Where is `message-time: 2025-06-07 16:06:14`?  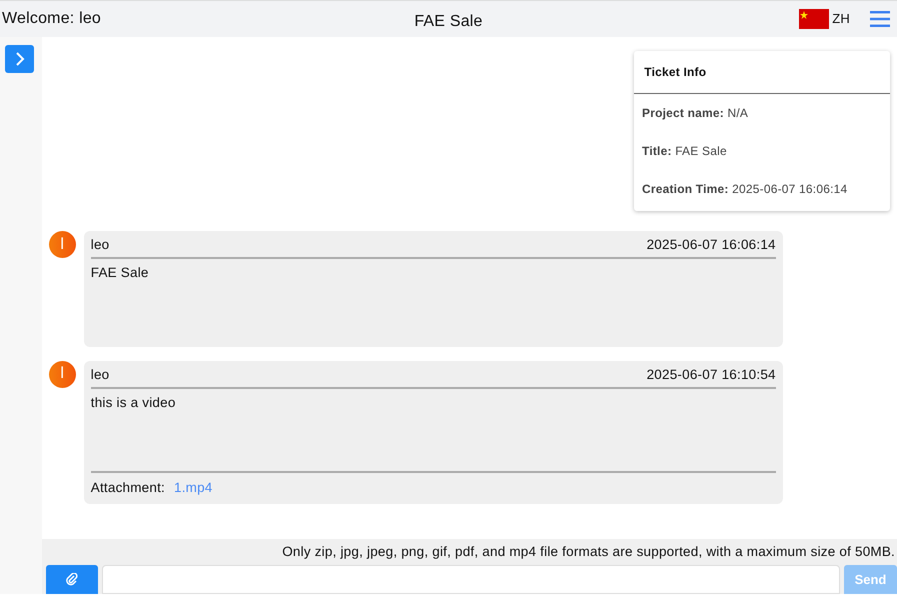
message-time: 2025-06-07 16:06:14 is located at coordinates (711, 245).